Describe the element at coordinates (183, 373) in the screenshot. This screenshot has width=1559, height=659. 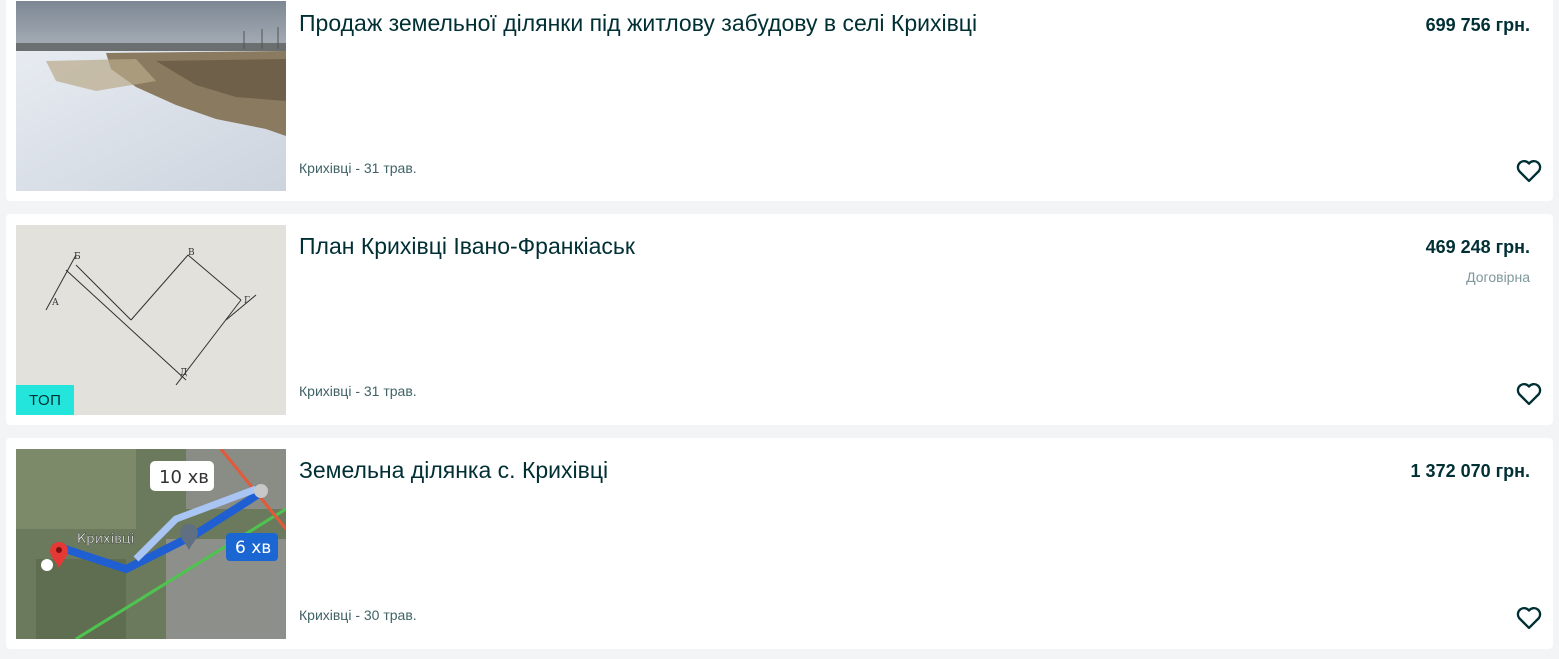
I see `plan-label: Д` at that location.